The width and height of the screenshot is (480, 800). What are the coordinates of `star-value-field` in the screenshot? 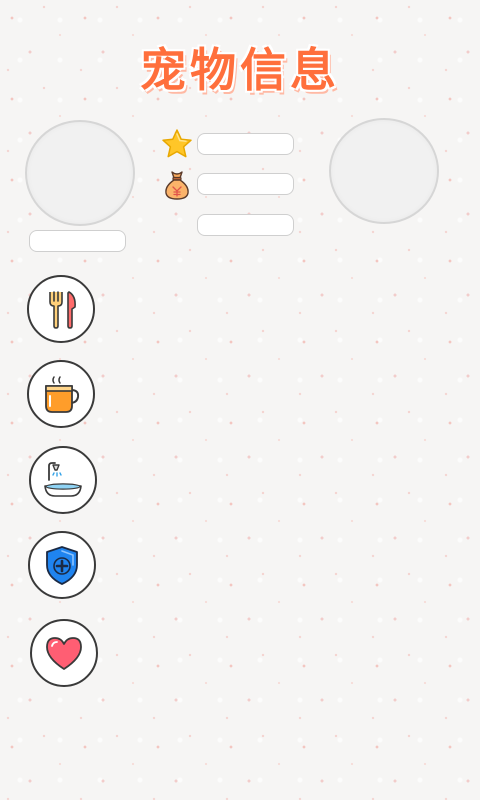 It's located at (245, 144).